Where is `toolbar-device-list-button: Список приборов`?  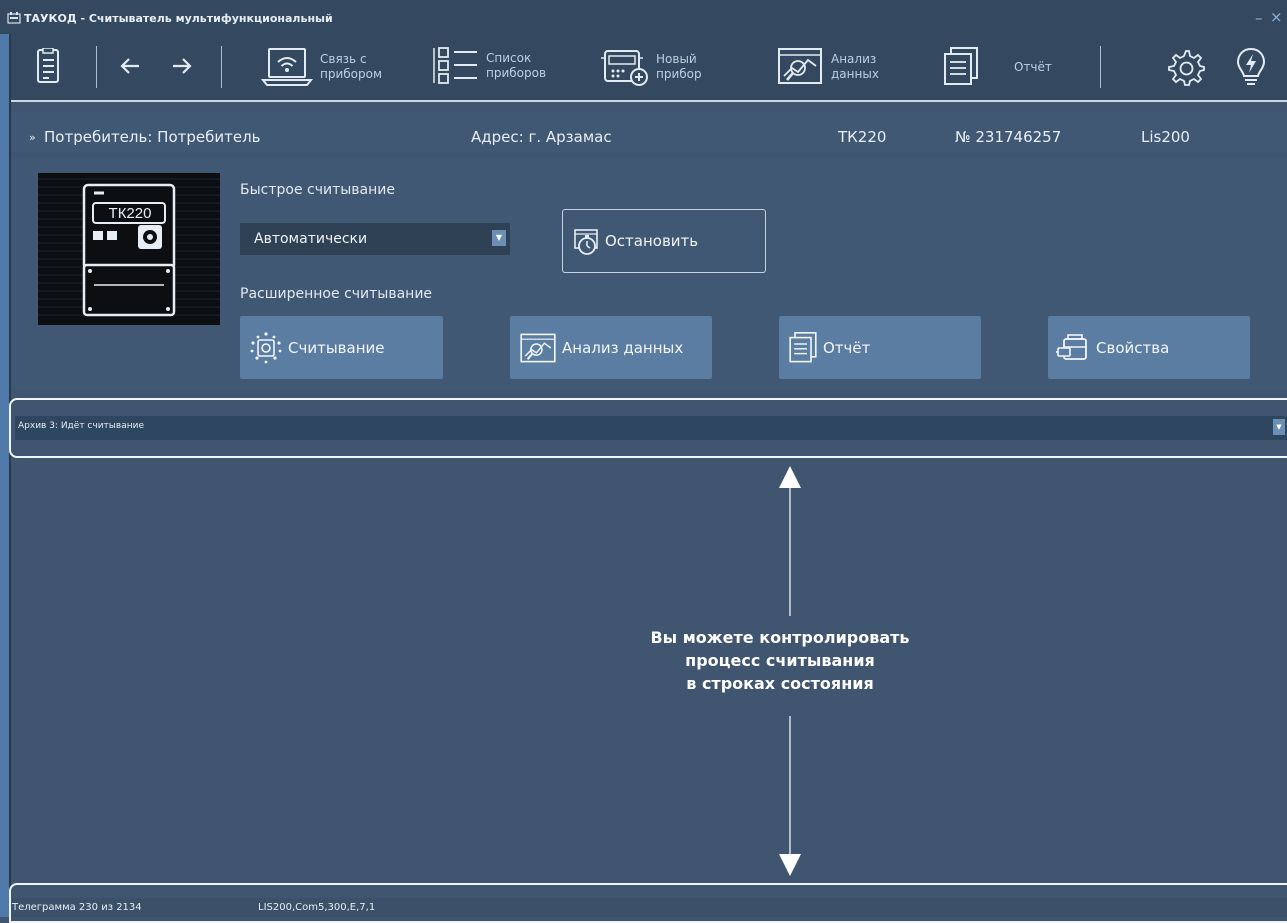
toolbar-device-list-button: Список приборов is located at coordinates (489, 66).